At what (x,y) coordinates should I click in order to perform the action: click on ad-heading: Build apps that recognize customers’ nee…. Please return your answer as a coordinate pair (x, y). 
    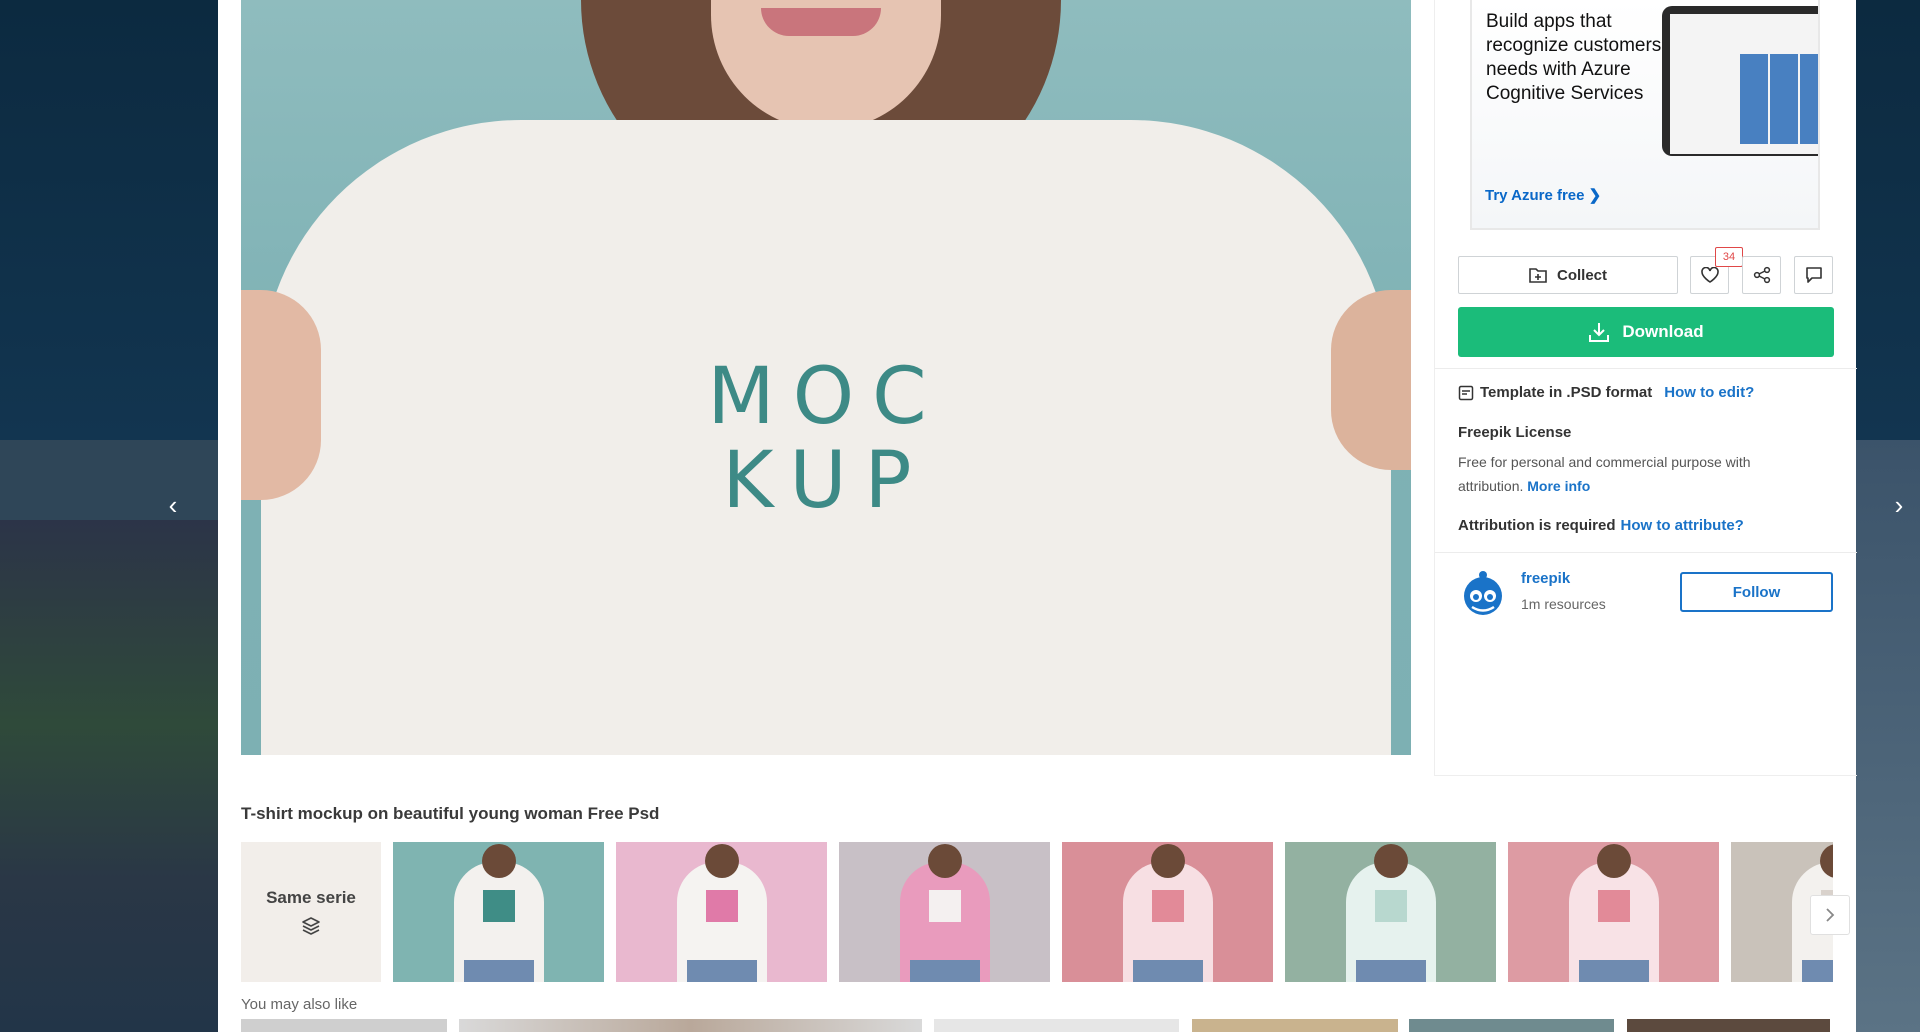
    Looking at the image, I should click on (1575, 57).